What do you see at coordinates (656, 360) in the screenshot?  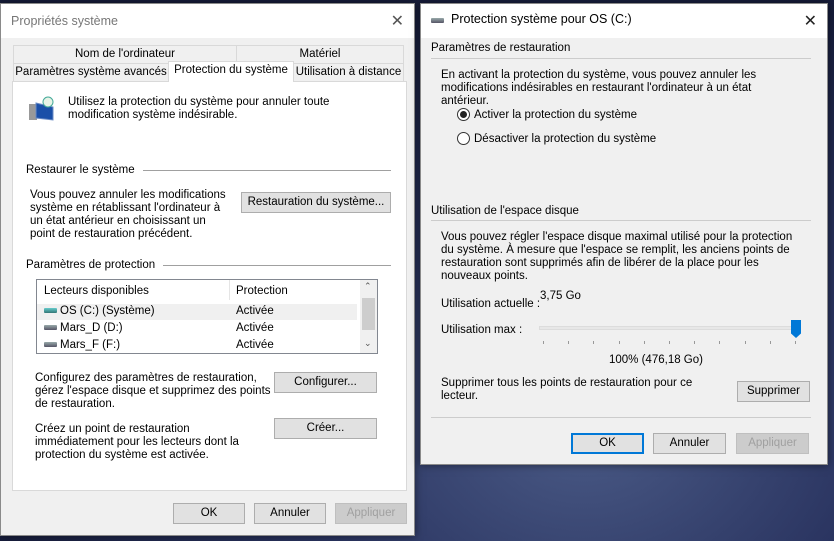 I see `max-usage-value: 100% (476,18 Go)` at bounding box center [656, 360].